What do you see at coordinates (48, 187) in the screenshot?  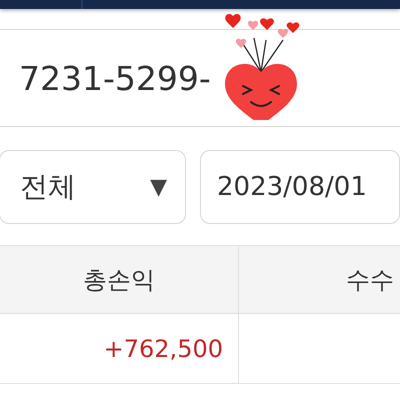 I see `dropdown-value: 전체` at bounding box center [48, 187].